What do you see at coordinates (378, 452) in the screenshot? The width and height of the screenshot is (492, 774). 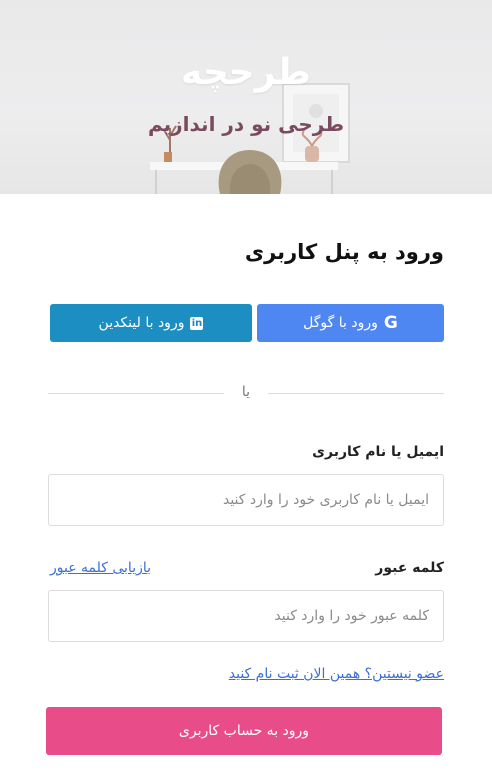 I see `username-label: ایمیل یا نام کاربری` at bounding box center [378, 452].